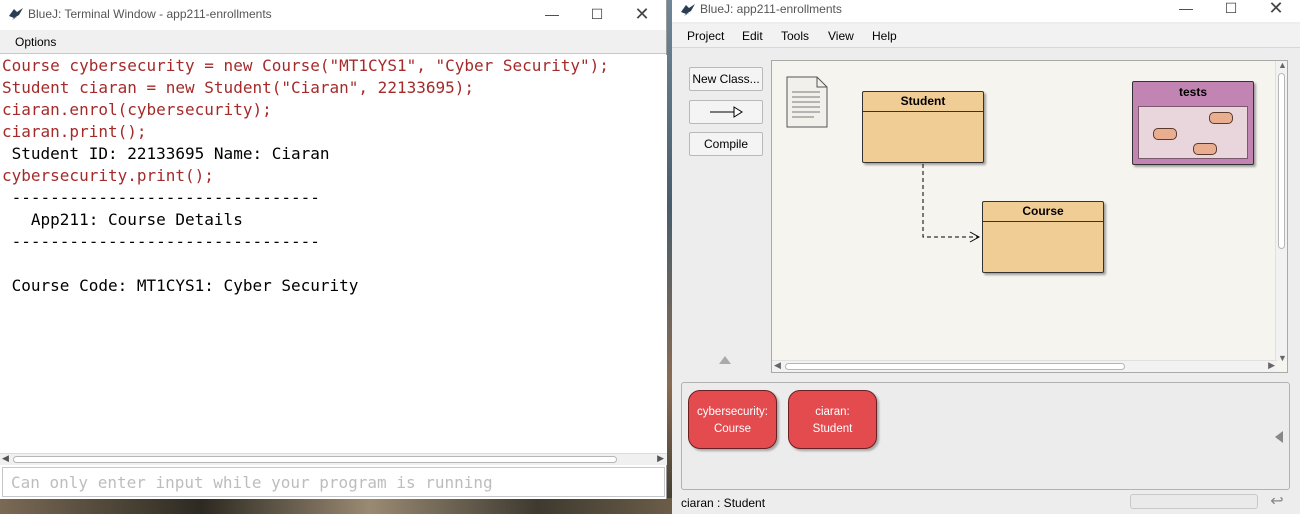 The image size is (1300, 514). I want to click on terminal-command-line: ciaran.print();, so click(74, 131).